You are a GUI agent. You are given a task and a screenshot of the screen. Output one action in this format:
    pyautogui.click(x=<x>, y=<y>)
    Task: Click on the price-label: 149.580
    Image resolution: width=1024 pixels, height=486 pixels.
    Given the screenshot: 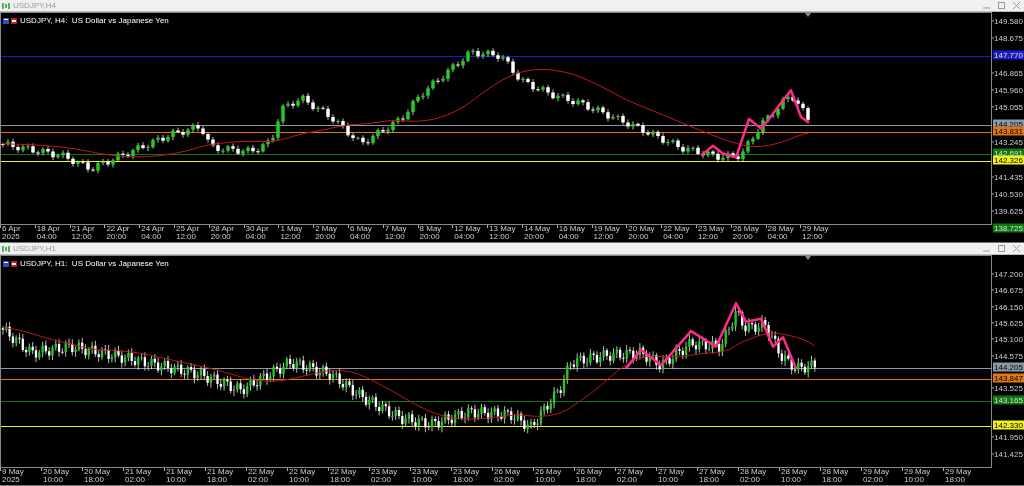 What is the action you would take?
    pyautogui.click(x=1008, y=21)
    